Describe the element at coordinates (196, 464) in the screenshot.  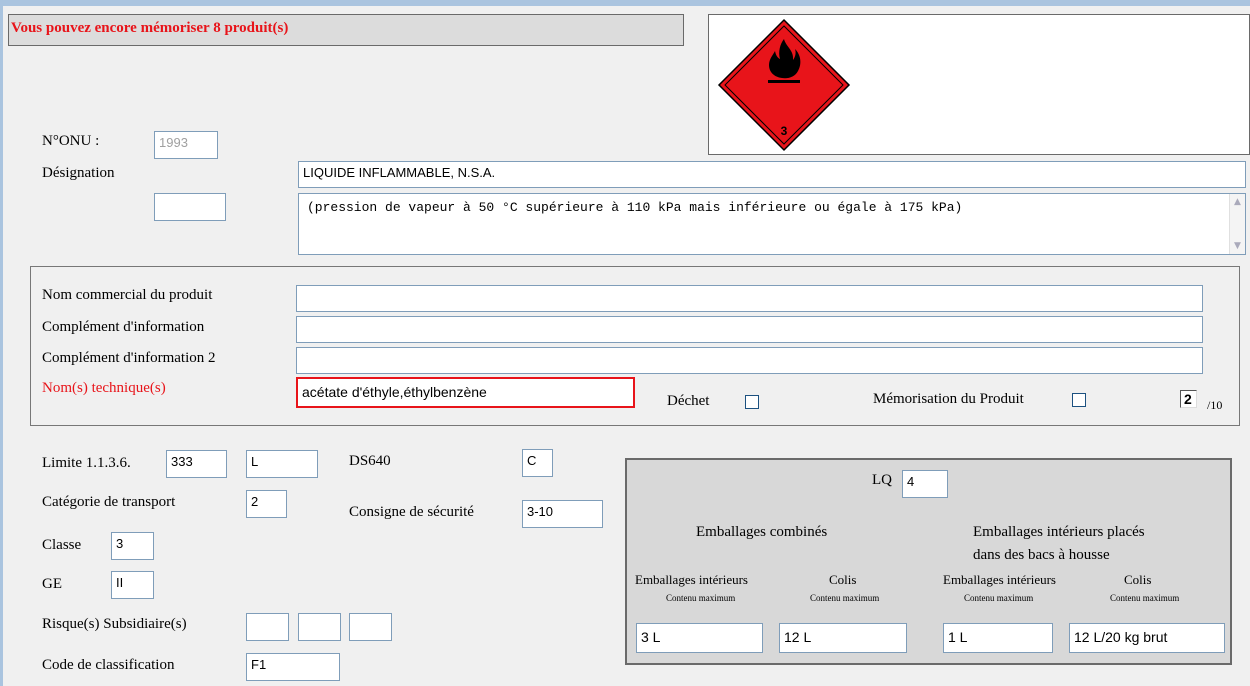
I see `limit-value-field: 333` at that location.